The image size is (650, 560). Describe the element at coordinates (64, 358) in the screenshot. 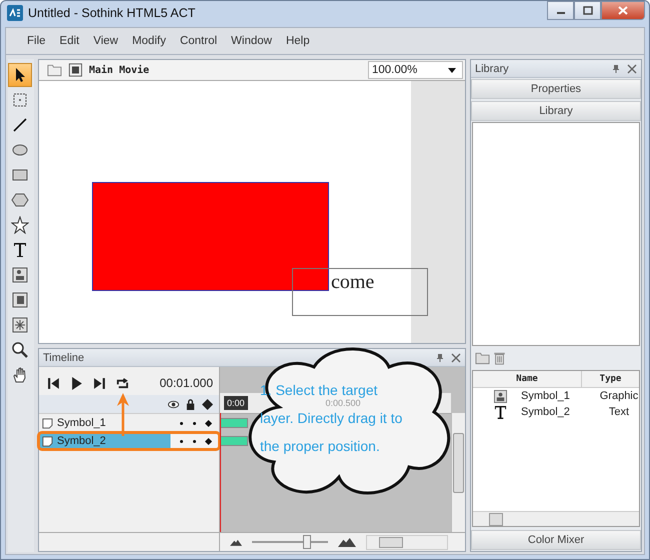

I see `panel-title: Timeline` at that location.